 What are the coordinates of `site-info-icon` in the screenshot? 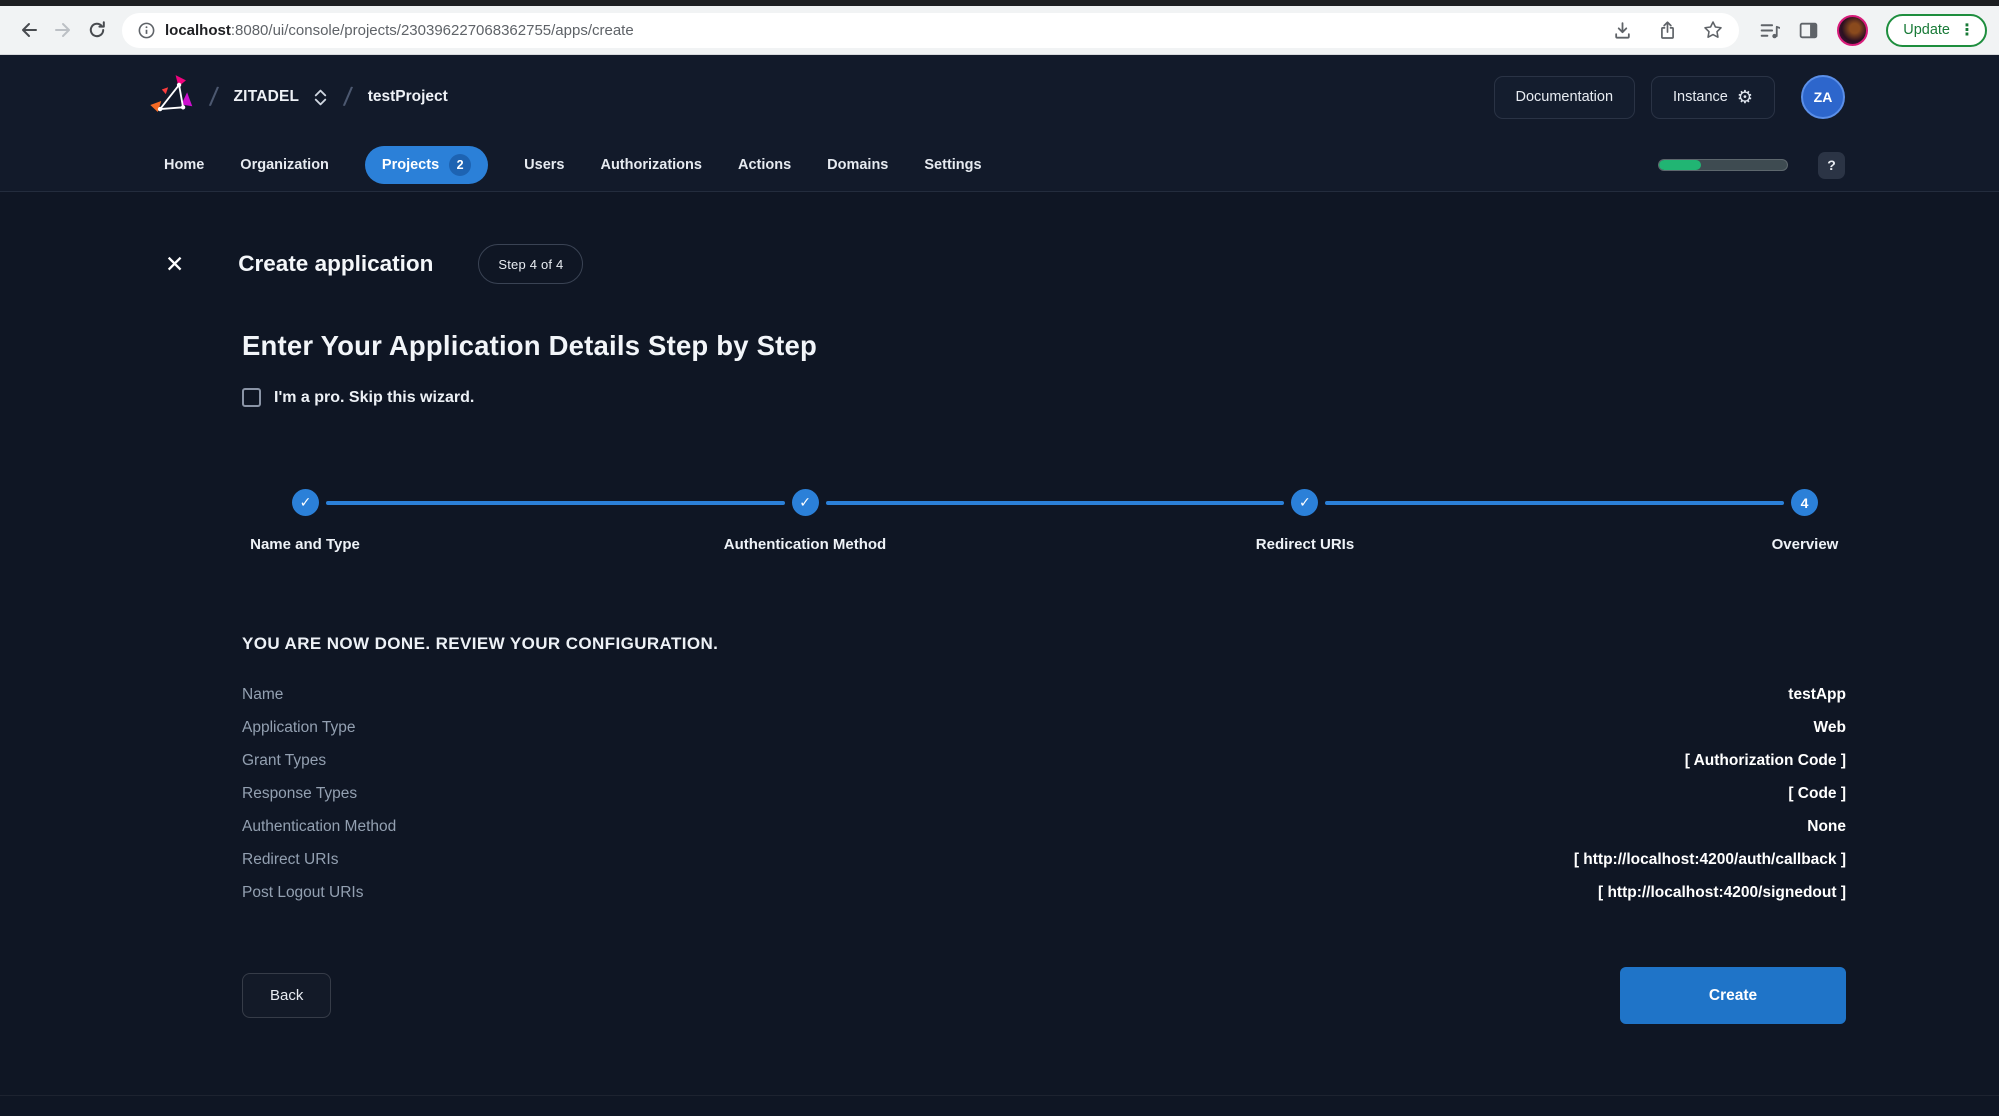 It's located at (146, 30).